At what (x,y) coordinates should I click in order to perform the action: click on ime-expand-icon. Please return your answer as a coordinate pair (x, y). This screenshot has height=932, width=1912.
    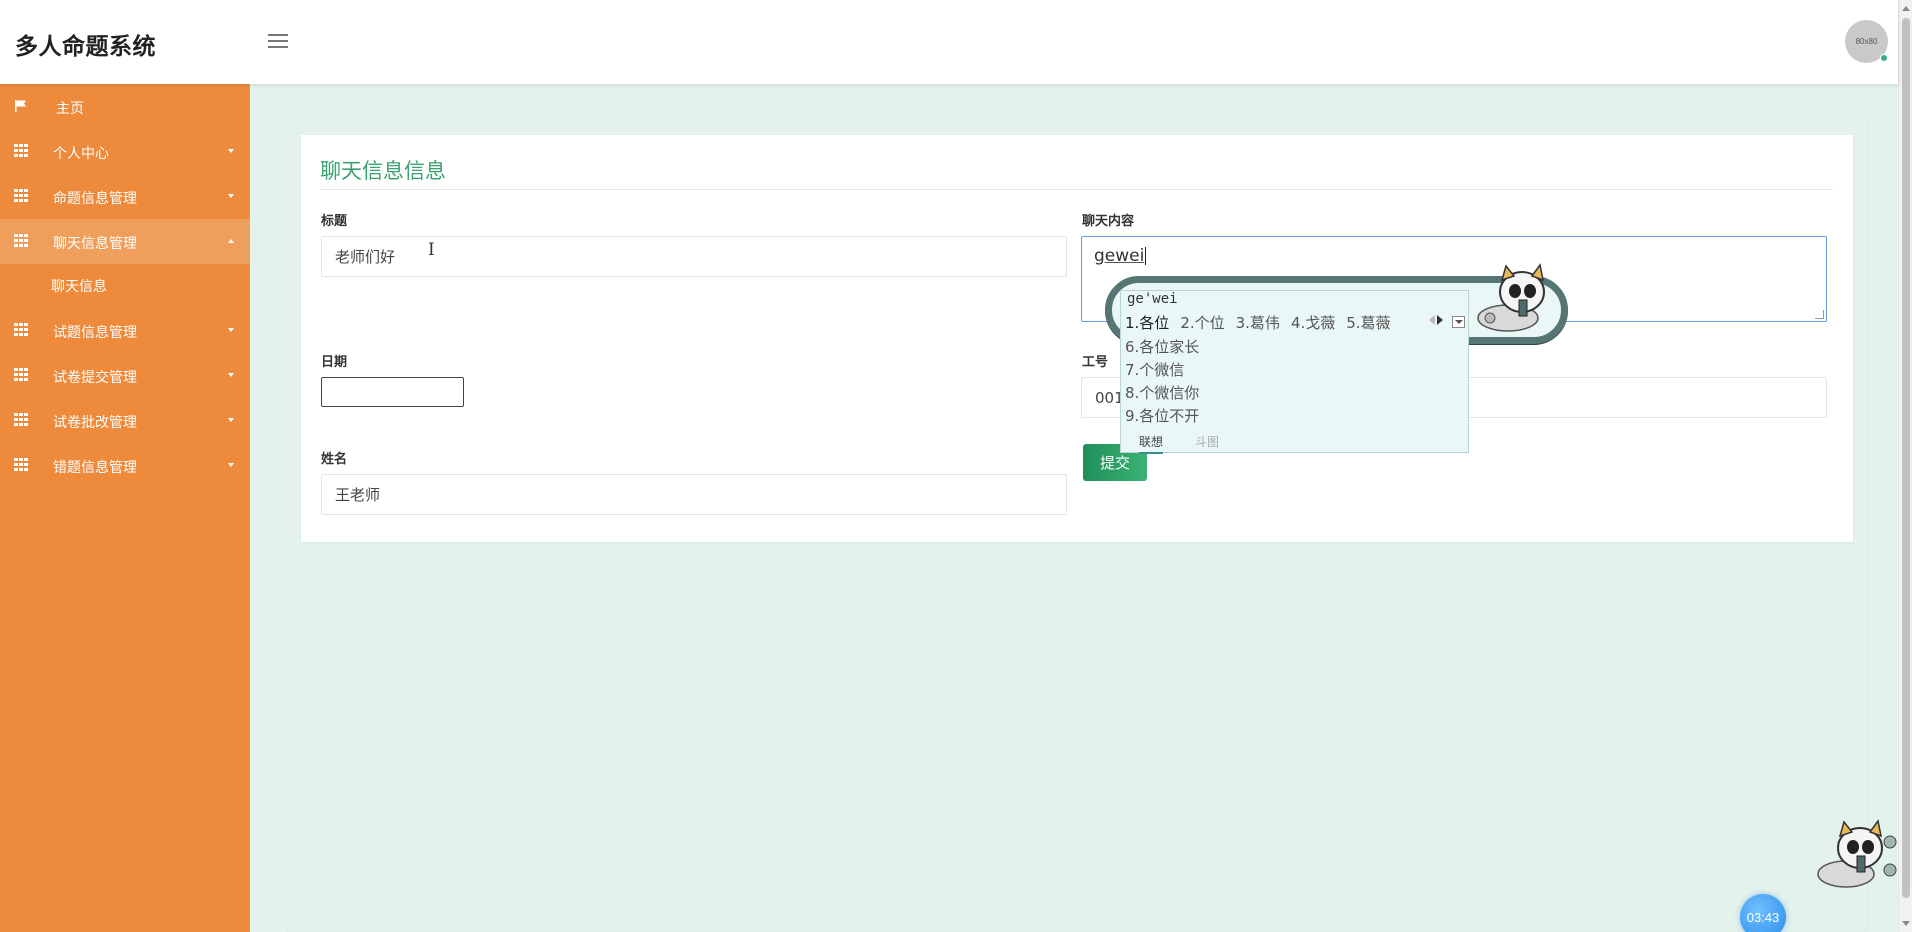
    Looking at the image, I should click on (1458, 322).